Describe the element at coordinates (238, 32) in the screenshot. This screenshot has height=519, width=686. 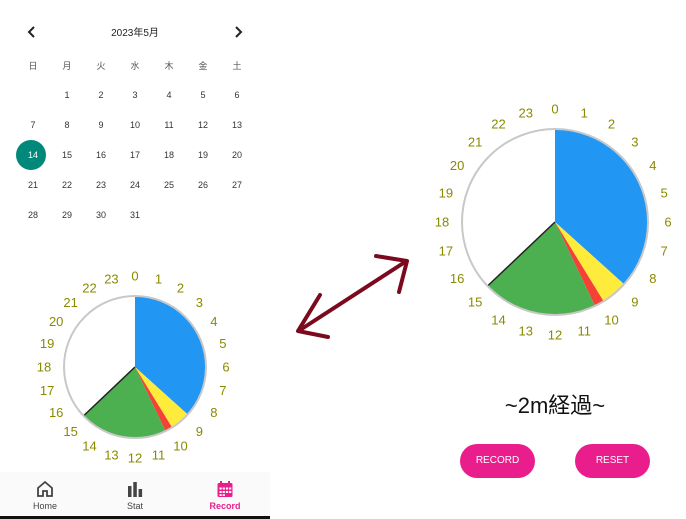
I see `chevron-right-icon` at that location.